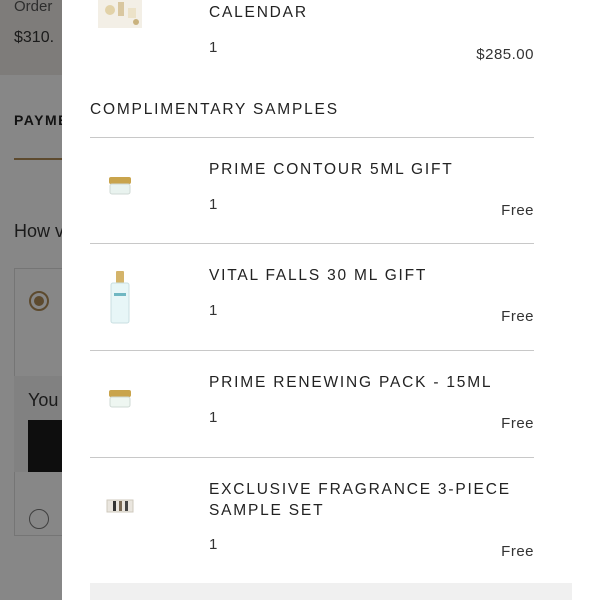 The height and width of the screenshot is (600, 600). I want to click on list-item: PRIME CONTOUR 5ML GIFT 1 Free, so click(312, 190).